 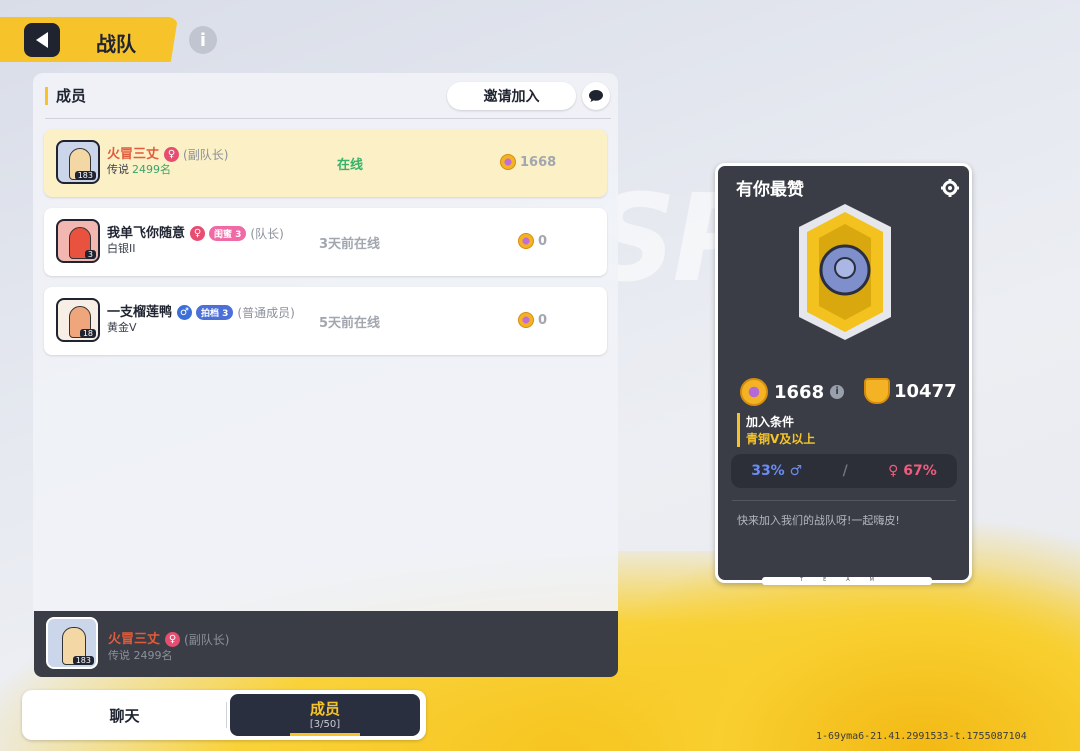 I want to click on member-name: 火冒三丈 ♀ (副队长), so click(x=168, y=154).